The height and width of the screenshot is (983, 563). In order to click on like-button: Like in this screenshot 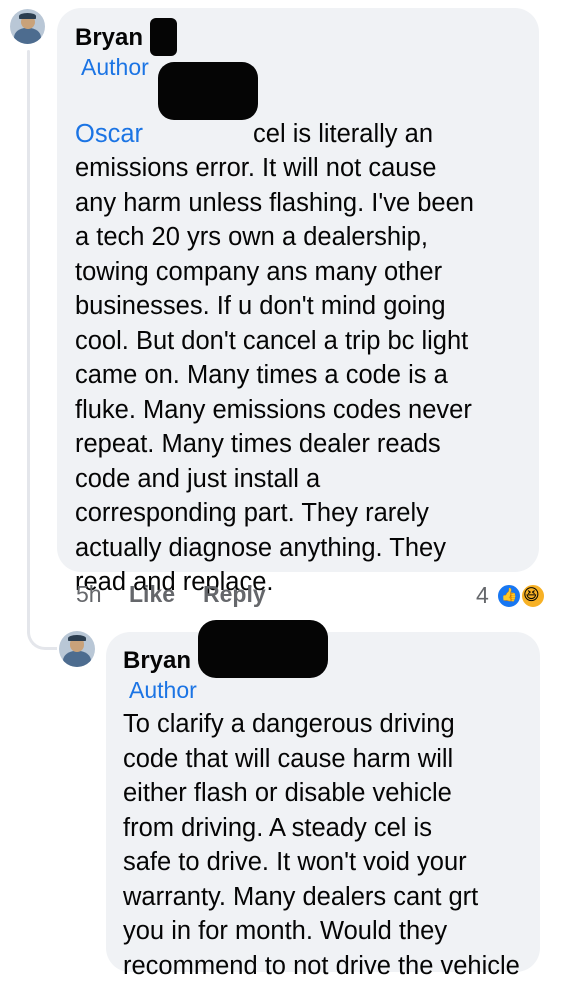, I will do `click(152, 594)`.